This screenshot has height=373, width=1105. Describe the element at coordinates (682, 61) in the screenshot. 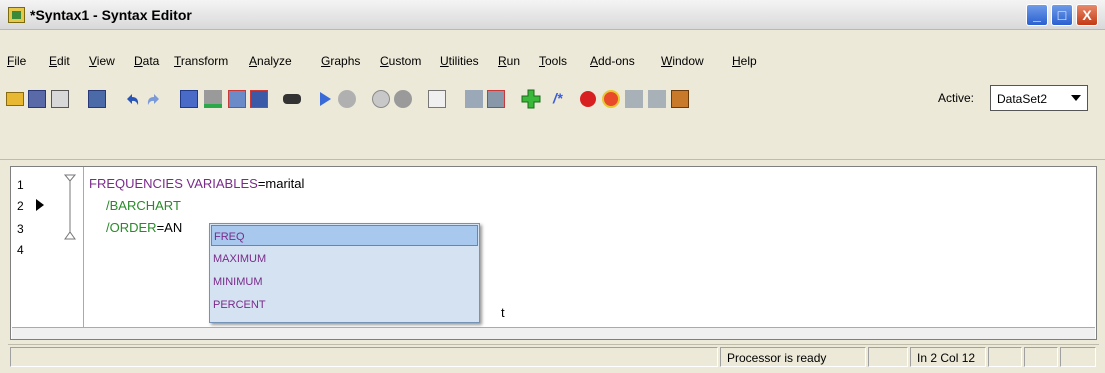

I see `menu-window: Window` at that location.